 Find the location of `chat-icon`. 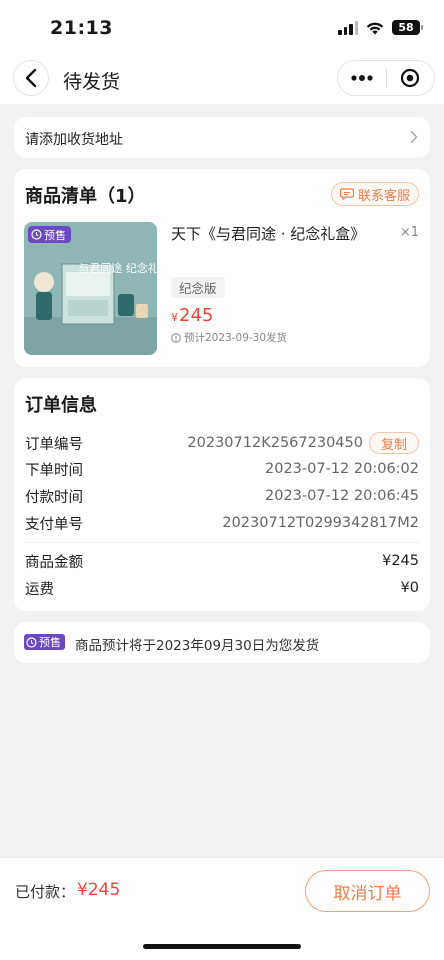

chat-icon is located at coordinates (346, 194).